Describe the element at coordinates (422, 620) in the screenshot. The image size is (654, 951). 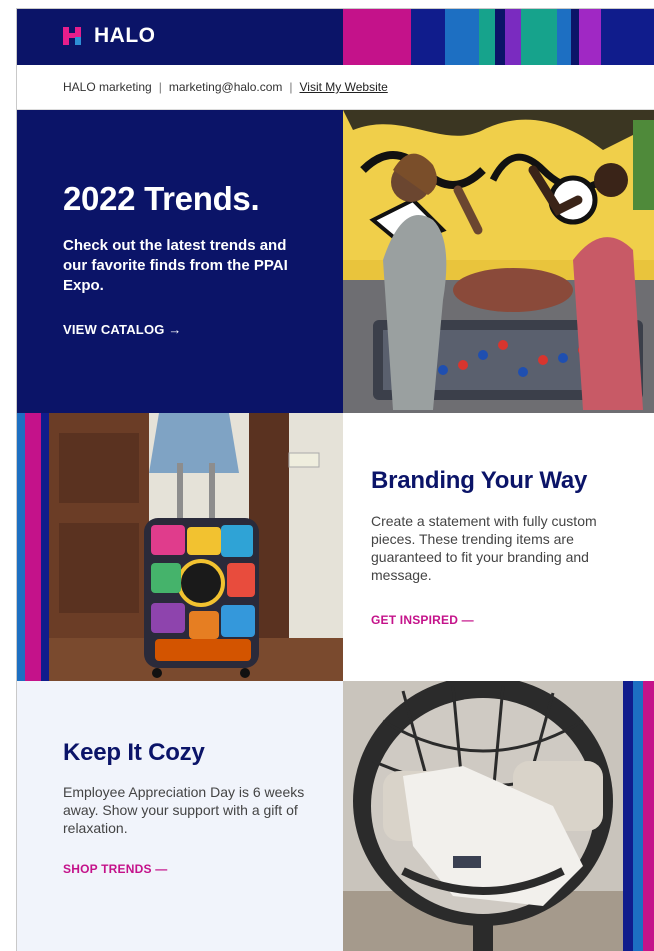
I see `get-inspired-link: GET INSPIRED —` at that location.